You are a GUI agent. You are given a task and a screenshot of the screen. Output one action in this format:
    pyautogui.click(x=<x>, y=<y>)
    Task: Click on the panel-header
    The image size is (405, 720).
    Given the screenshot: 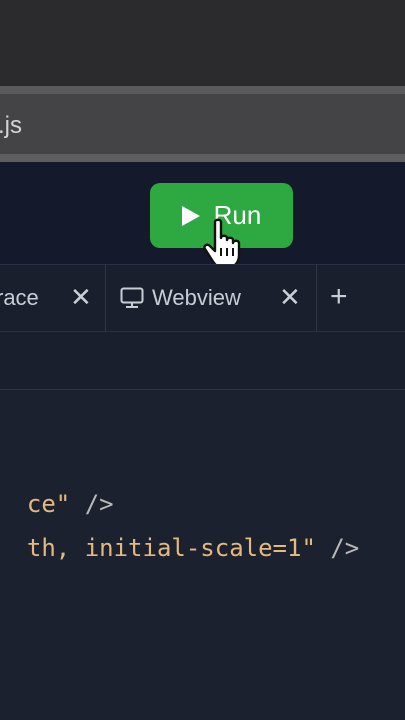 What is the action you would take?
    pyautogui.click(x=202, y=361)
    